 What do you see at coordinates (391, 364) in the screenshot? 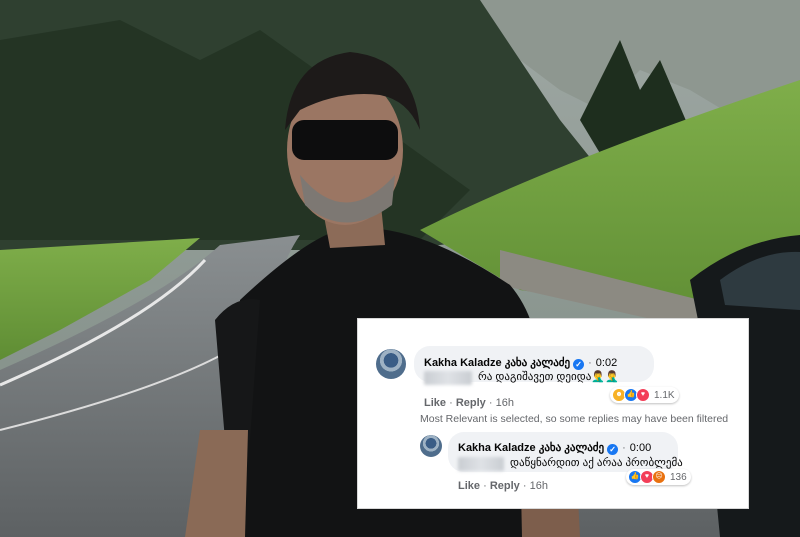
I see `author-avatar` at bounding box center [391, 364].